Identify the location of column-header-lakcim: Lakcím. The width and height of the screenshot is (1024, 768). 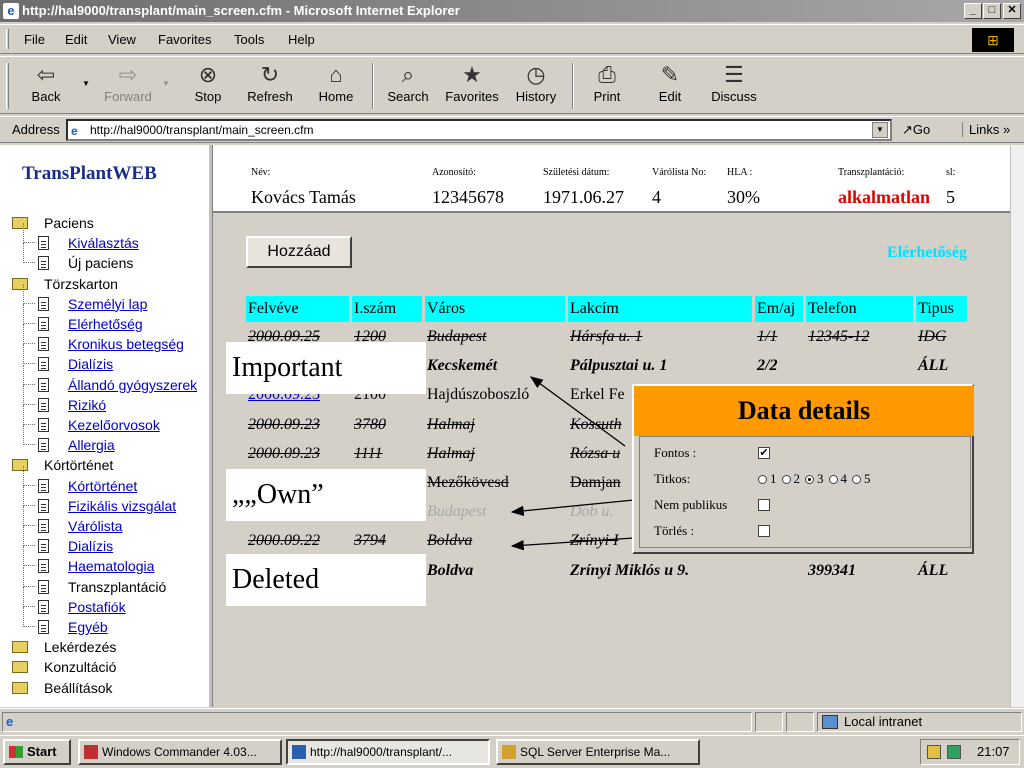
(660, 309).